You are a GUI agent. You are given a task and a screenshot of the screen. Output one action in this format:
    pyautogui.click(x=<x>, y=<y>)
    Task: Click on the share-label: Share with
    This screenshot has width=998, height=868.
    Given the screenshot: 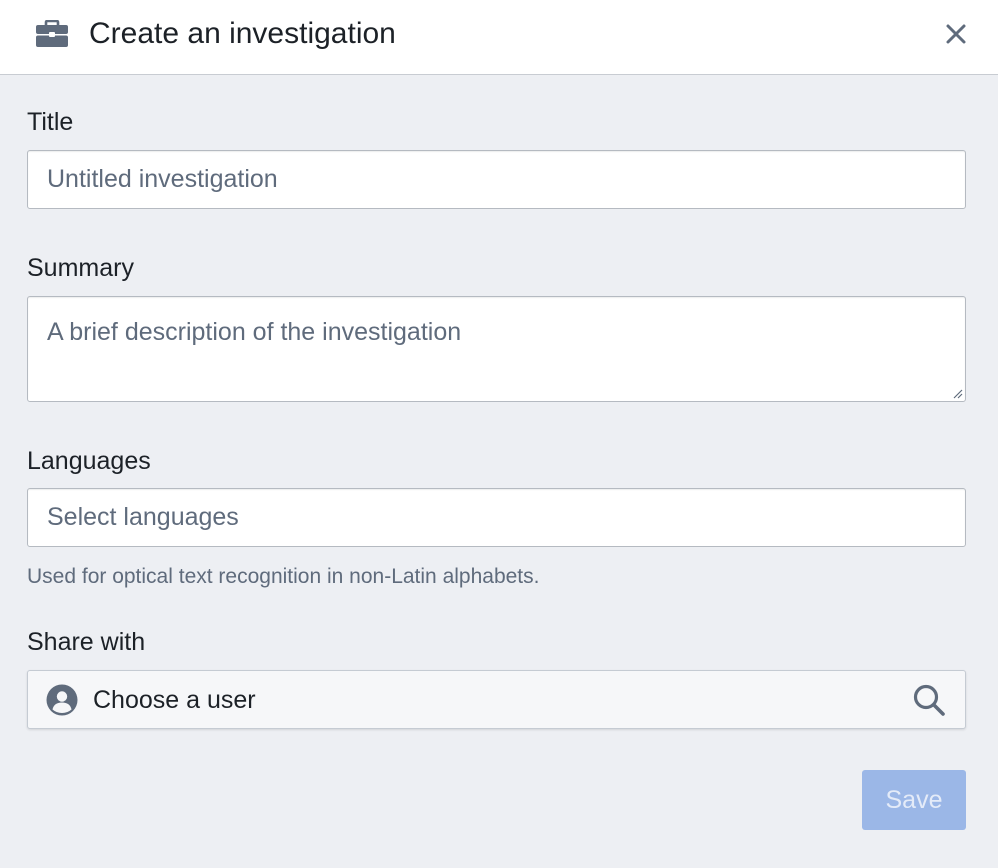 What is the action you would take?
    pyautogui.click(x=86, y=642)
    